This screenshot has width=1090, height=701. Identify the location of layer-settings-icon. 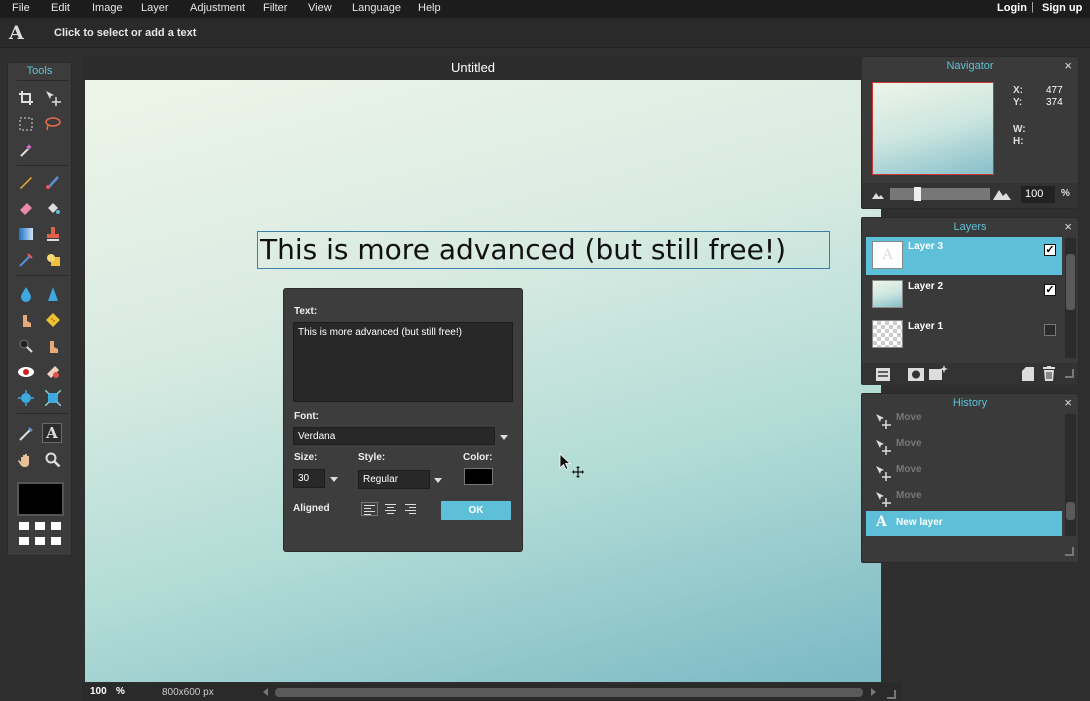
(883, 374).